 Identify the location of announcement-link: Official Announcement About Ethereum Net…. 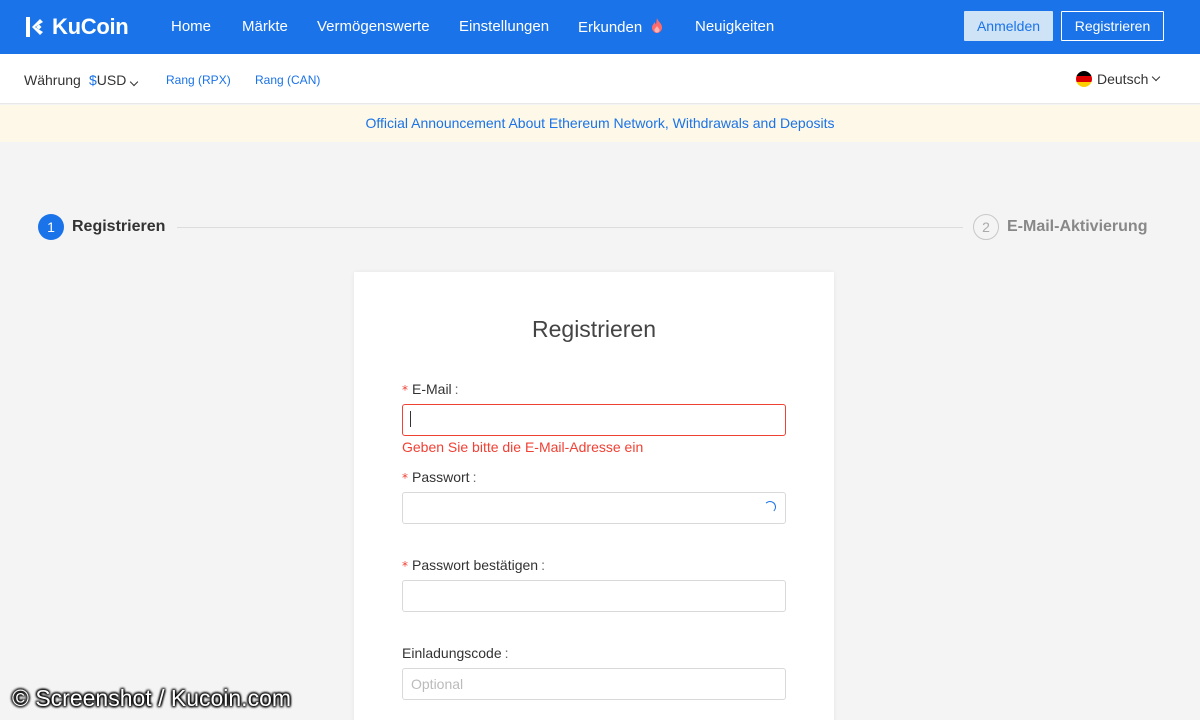
(600, 123).